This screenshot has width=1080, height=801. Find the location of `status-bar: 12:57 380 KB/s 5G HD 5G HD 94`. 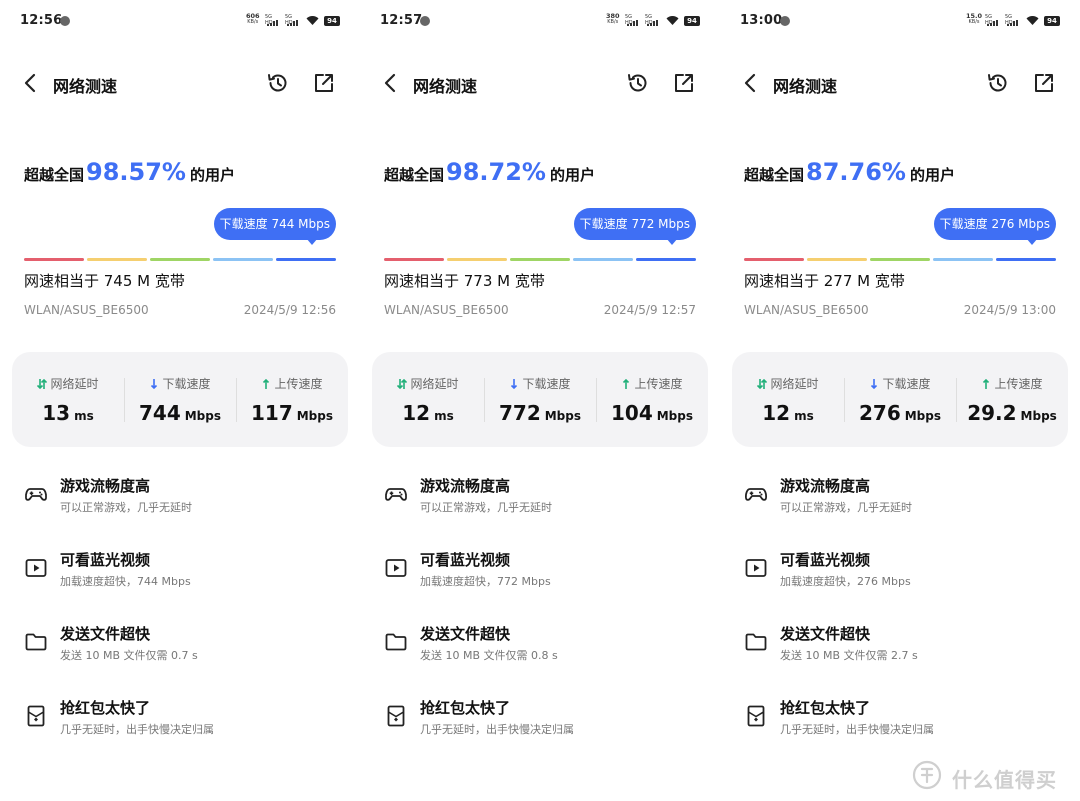

status-bar: 12:57 380 KB/s 5G HD 5G HD 94 is located at coordinates (540, 22).